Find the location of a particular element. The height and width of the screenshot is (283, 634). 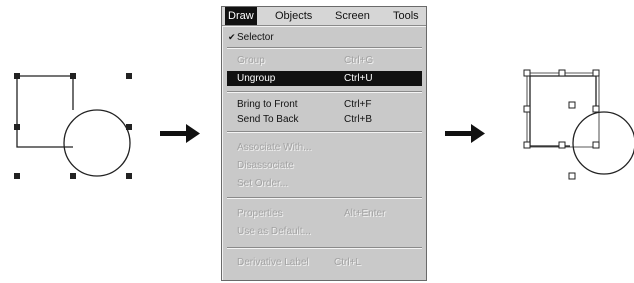

menu-item-properties: Properties Alt+Enter is located at coordinates (324, 213).